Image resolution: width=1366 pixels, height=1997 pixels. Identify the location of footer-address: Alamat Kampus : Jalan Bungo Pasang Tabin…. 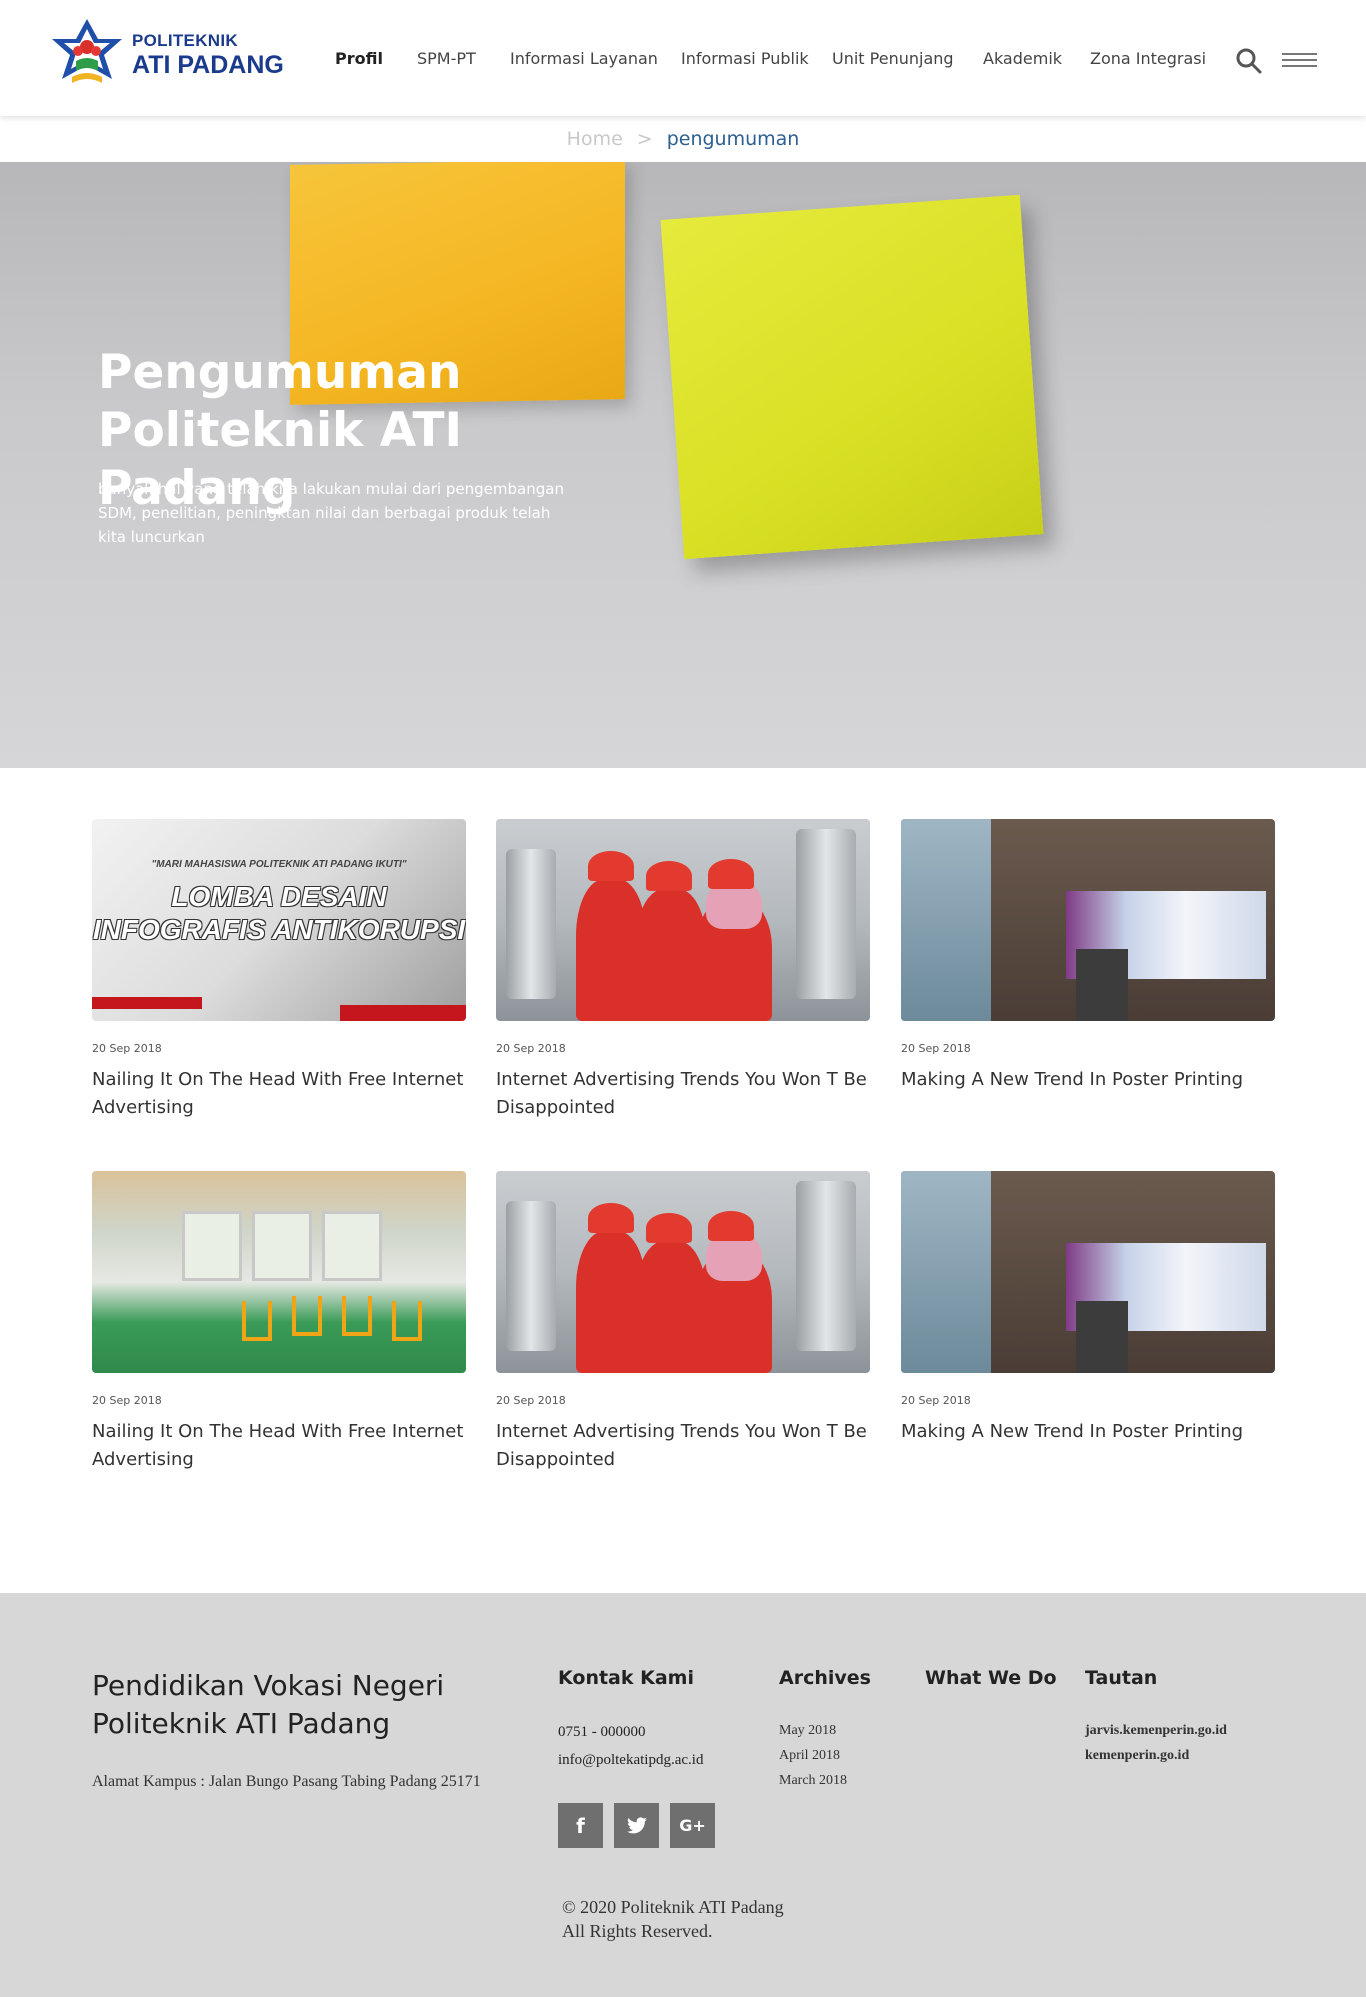
(286, 1781).